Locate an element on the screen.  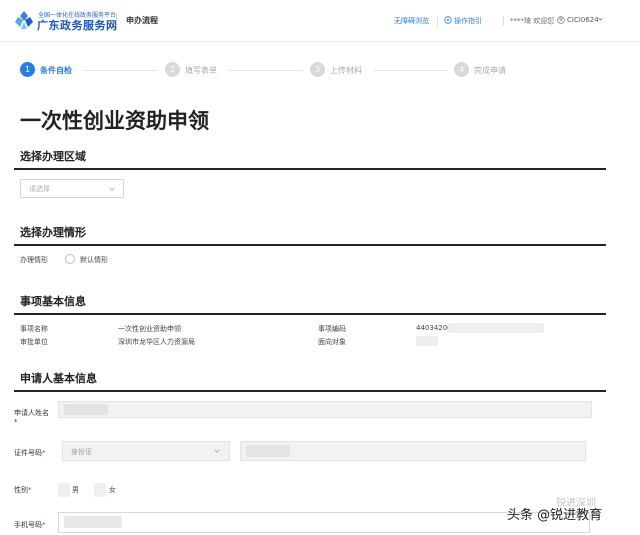
accessibility-link: 无障碍浏览 is located at coordinates (411, 21).